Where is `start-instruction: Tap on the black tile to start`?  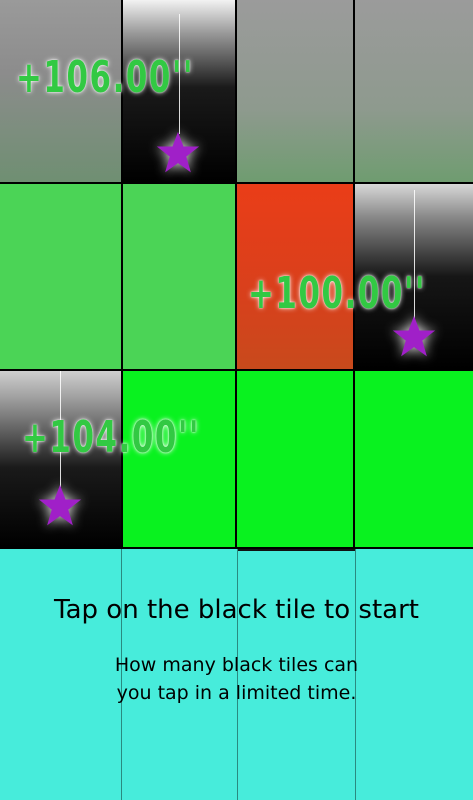 start-instruction: Tap on the black tile to start is located at coordinates (236, 610).